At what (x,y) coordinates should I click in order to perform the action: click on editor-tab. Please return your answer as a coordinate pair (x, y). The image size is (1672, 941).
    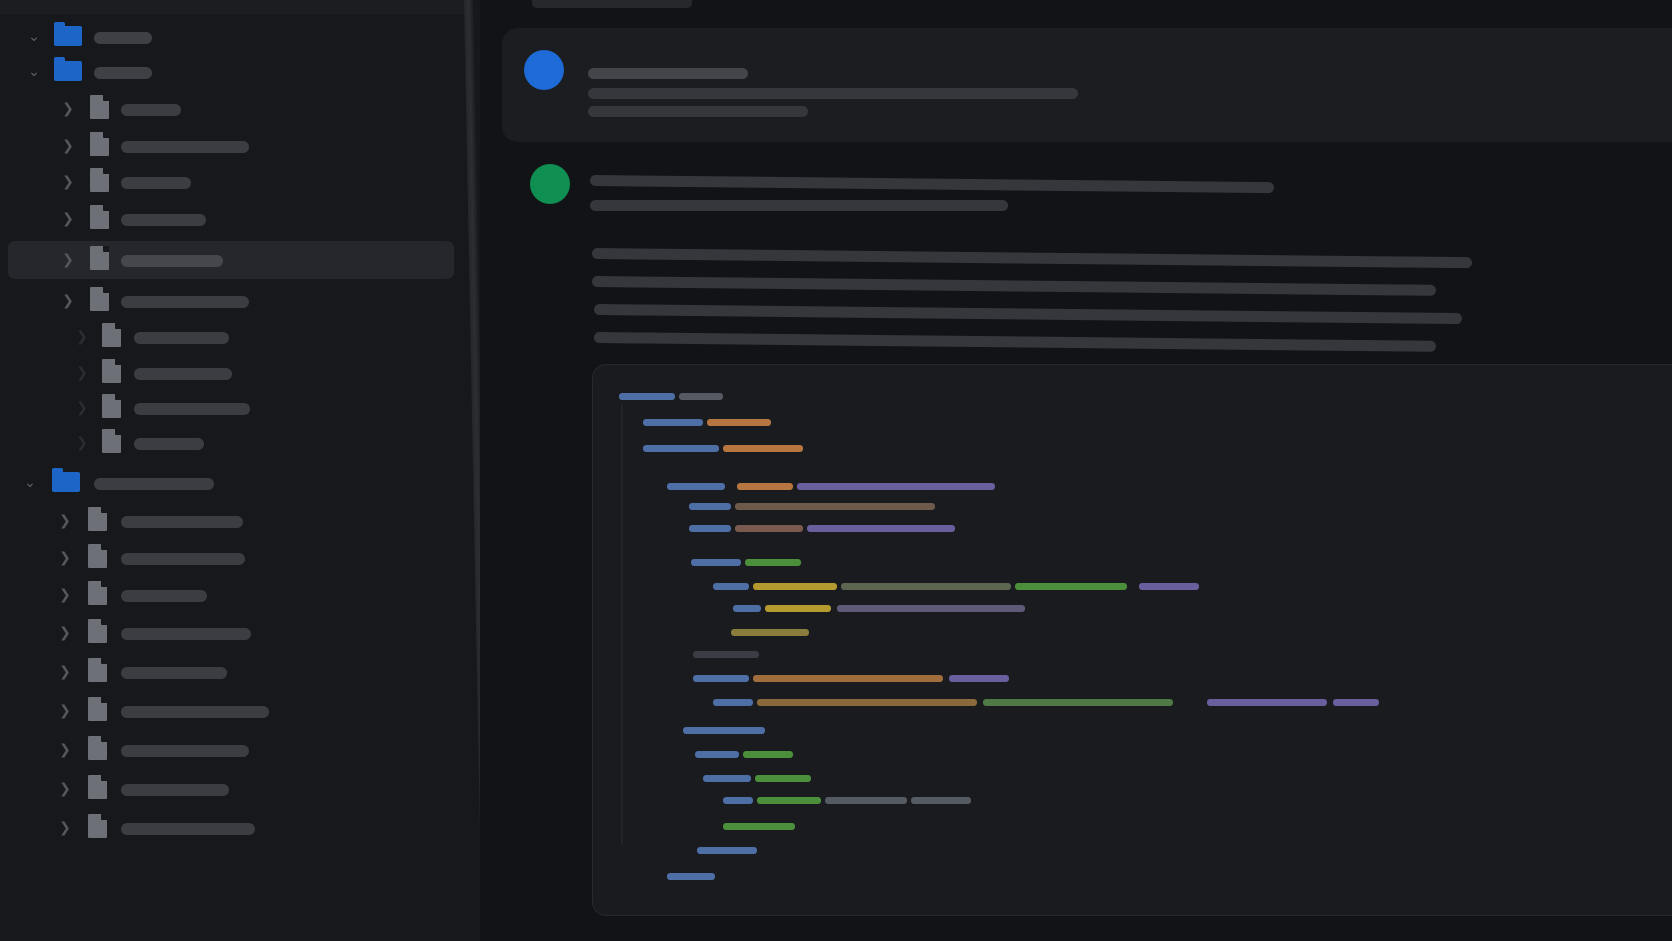
    Looking at the image, I should click on (612, 4).